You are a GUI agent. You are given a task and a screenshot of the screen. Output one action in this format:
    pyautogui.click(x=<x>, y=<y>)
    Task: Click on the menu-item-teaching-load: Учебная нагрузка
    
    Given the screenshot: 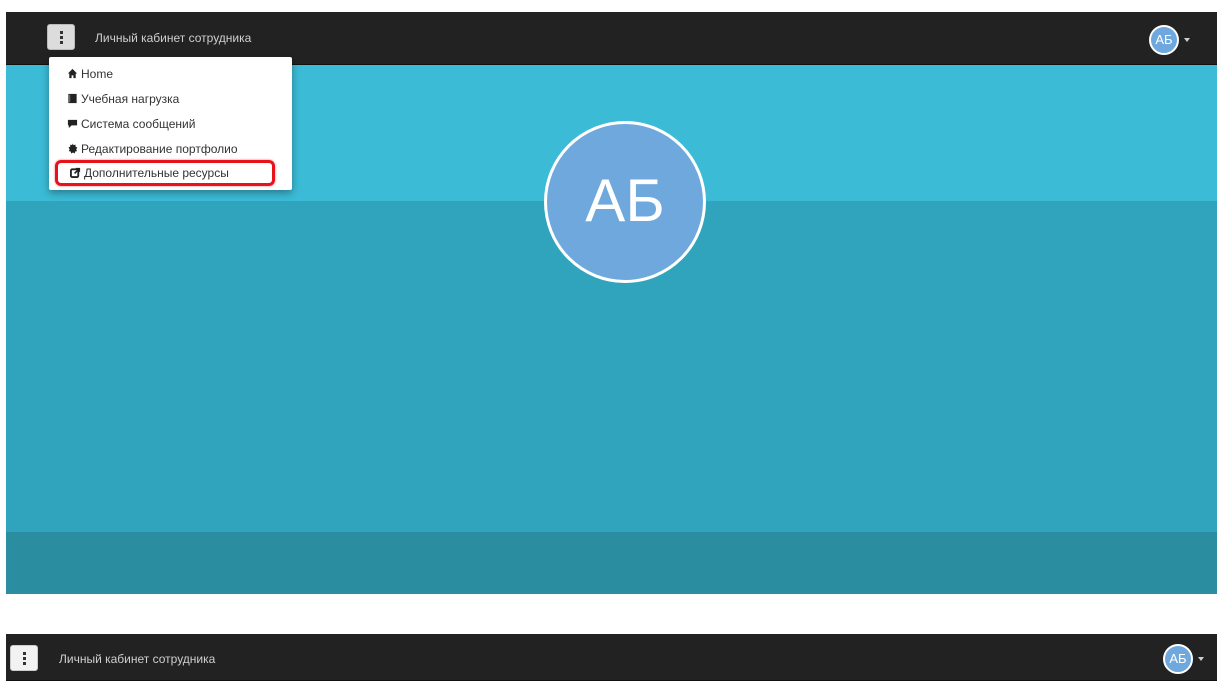 What is the action you would take?
    pyautogui.click(x=123, y=99)
    